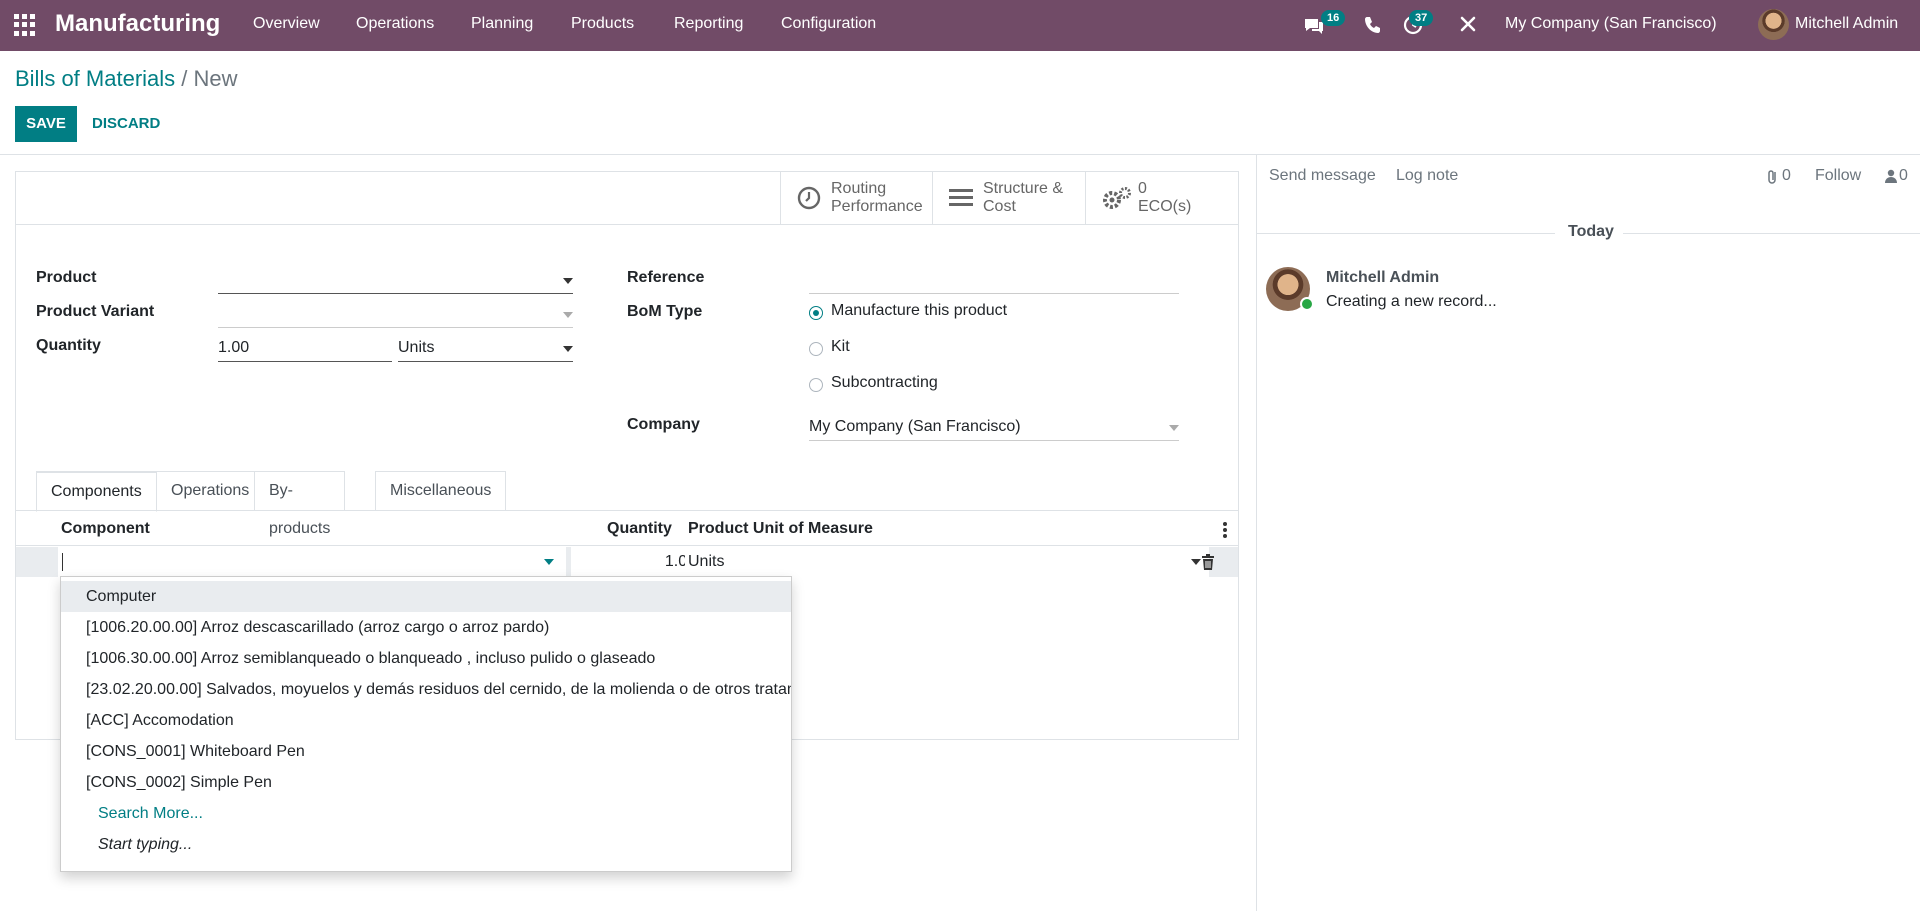 This screenshot has width=1920, height=911. I want to click on tab-by-products: By-products, so click(300, 504).